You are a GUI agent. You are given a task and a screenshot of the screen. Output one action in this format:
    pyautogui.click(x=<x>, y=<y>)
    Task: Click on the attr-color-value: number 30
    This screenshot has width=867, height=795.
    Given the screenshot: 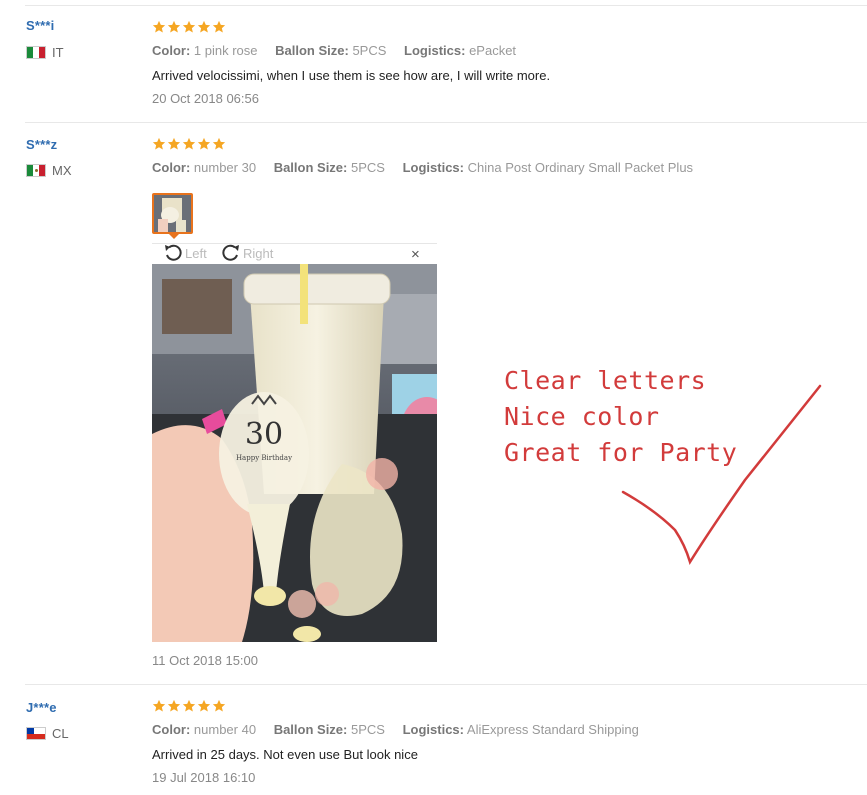 What is the action you would take?
    pyautogui.click(x=225, y=167)
    